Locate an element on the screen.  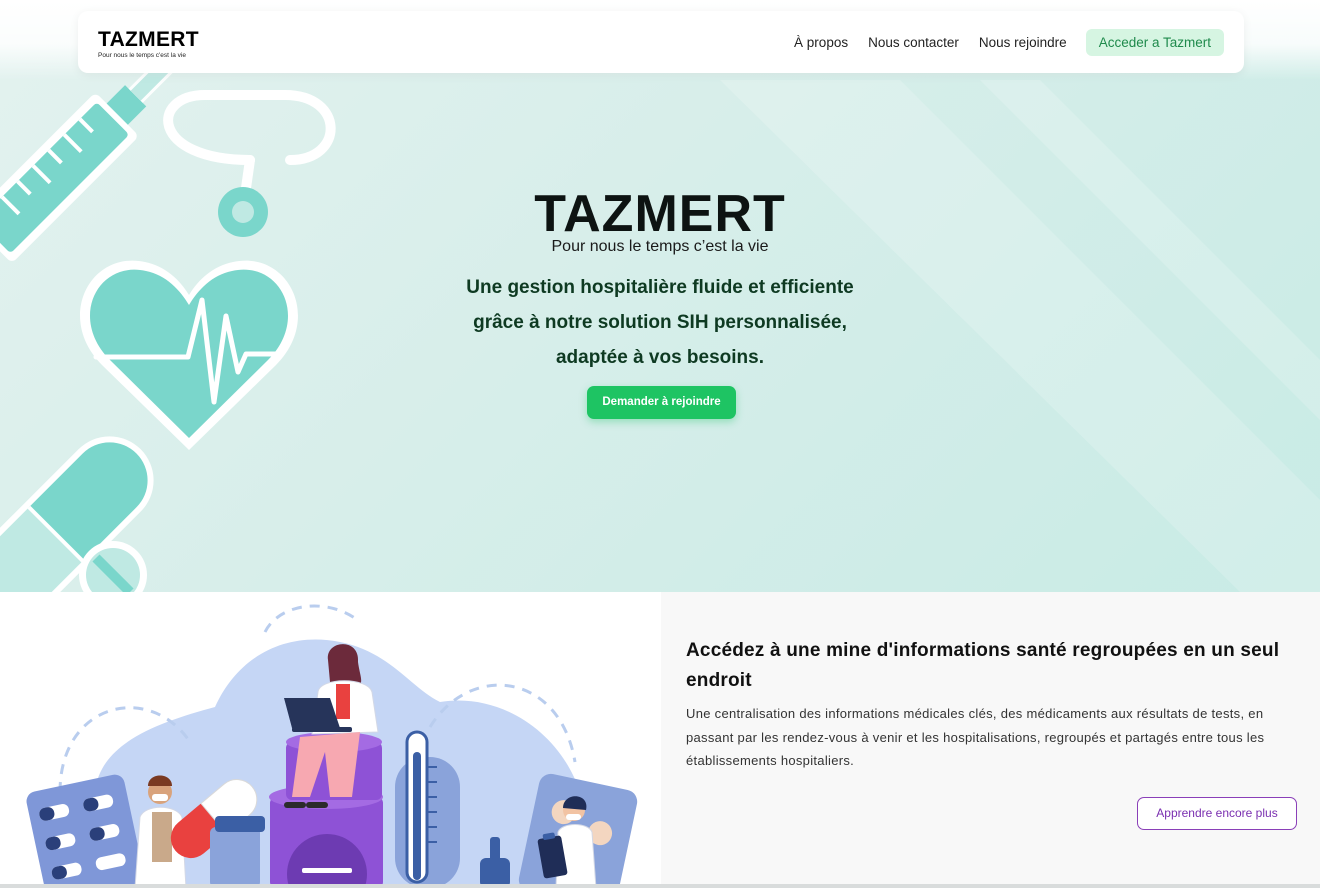
hero-line: adaptée à vos besoins. is located at coordinates (660, 357).